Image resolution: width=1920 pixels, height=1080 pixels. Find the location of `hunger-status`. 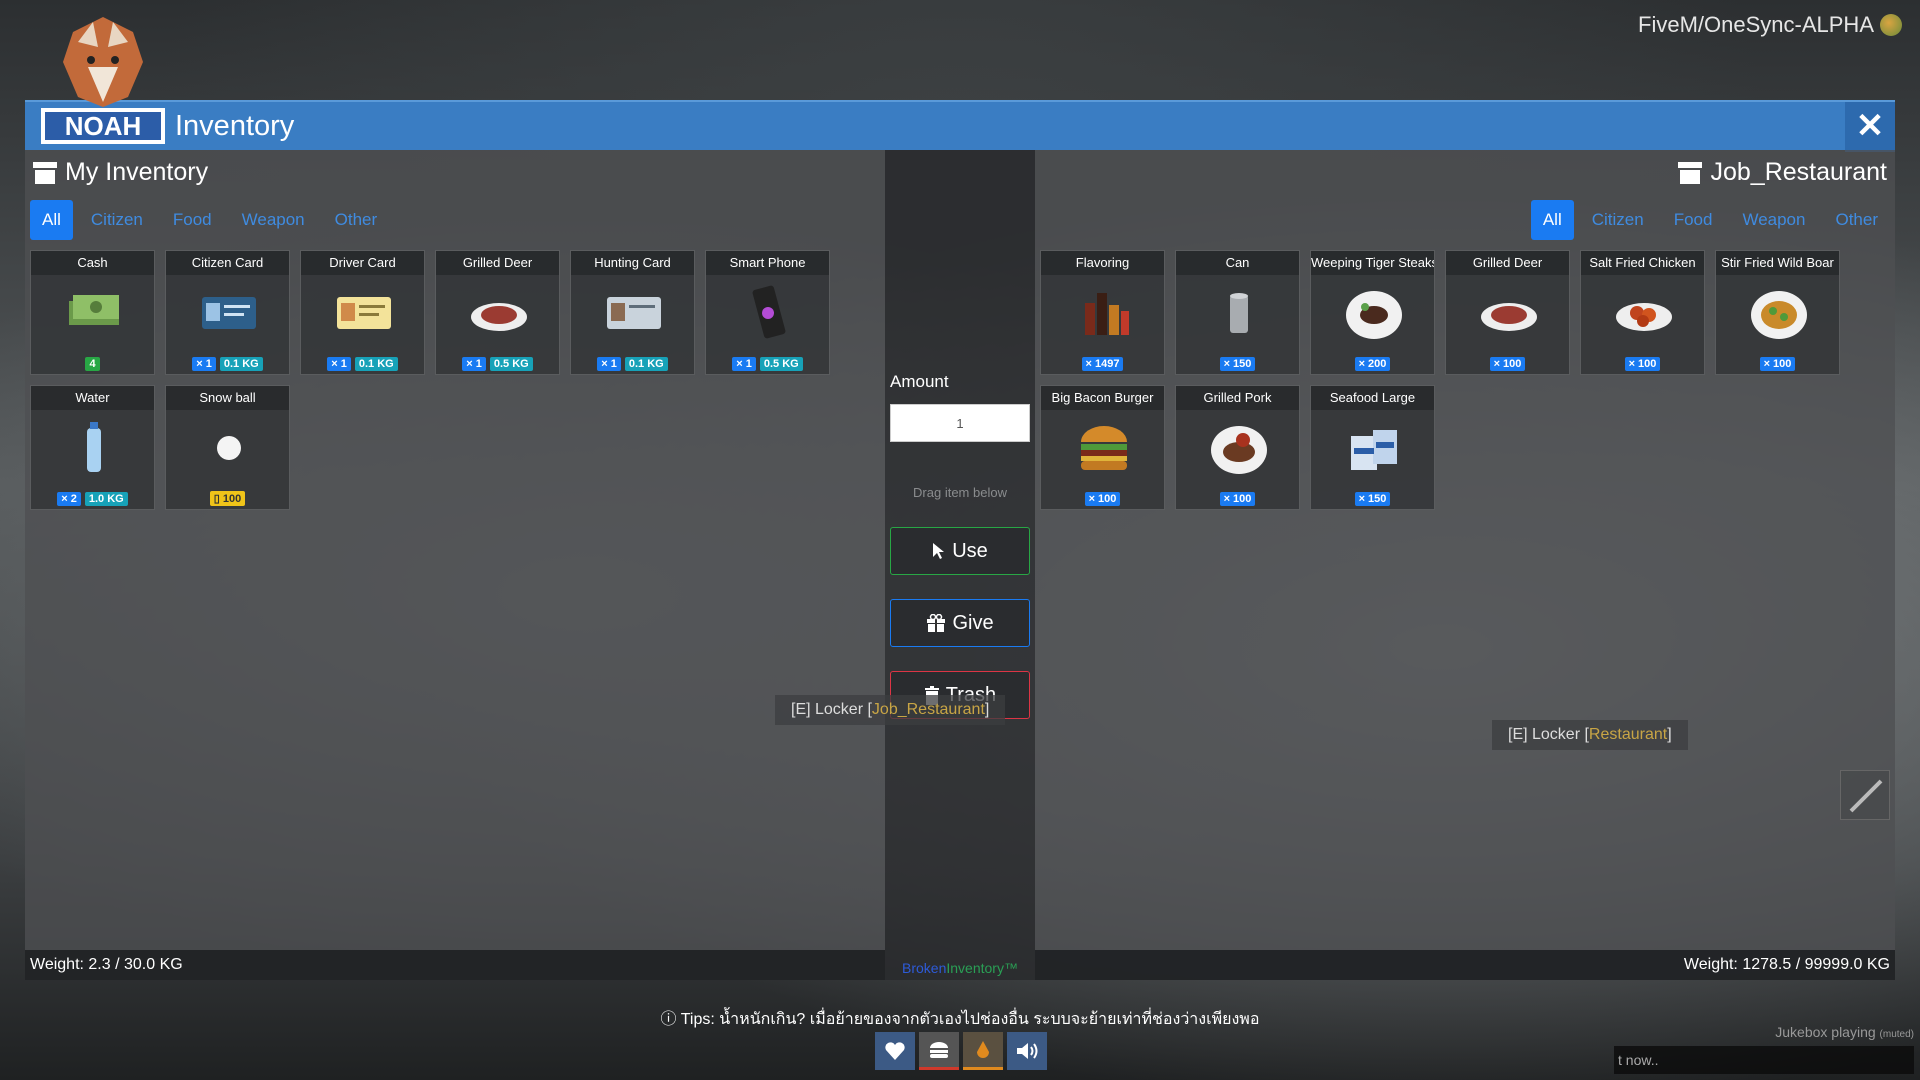

hunger-status is located at coordinates (939, 1051).